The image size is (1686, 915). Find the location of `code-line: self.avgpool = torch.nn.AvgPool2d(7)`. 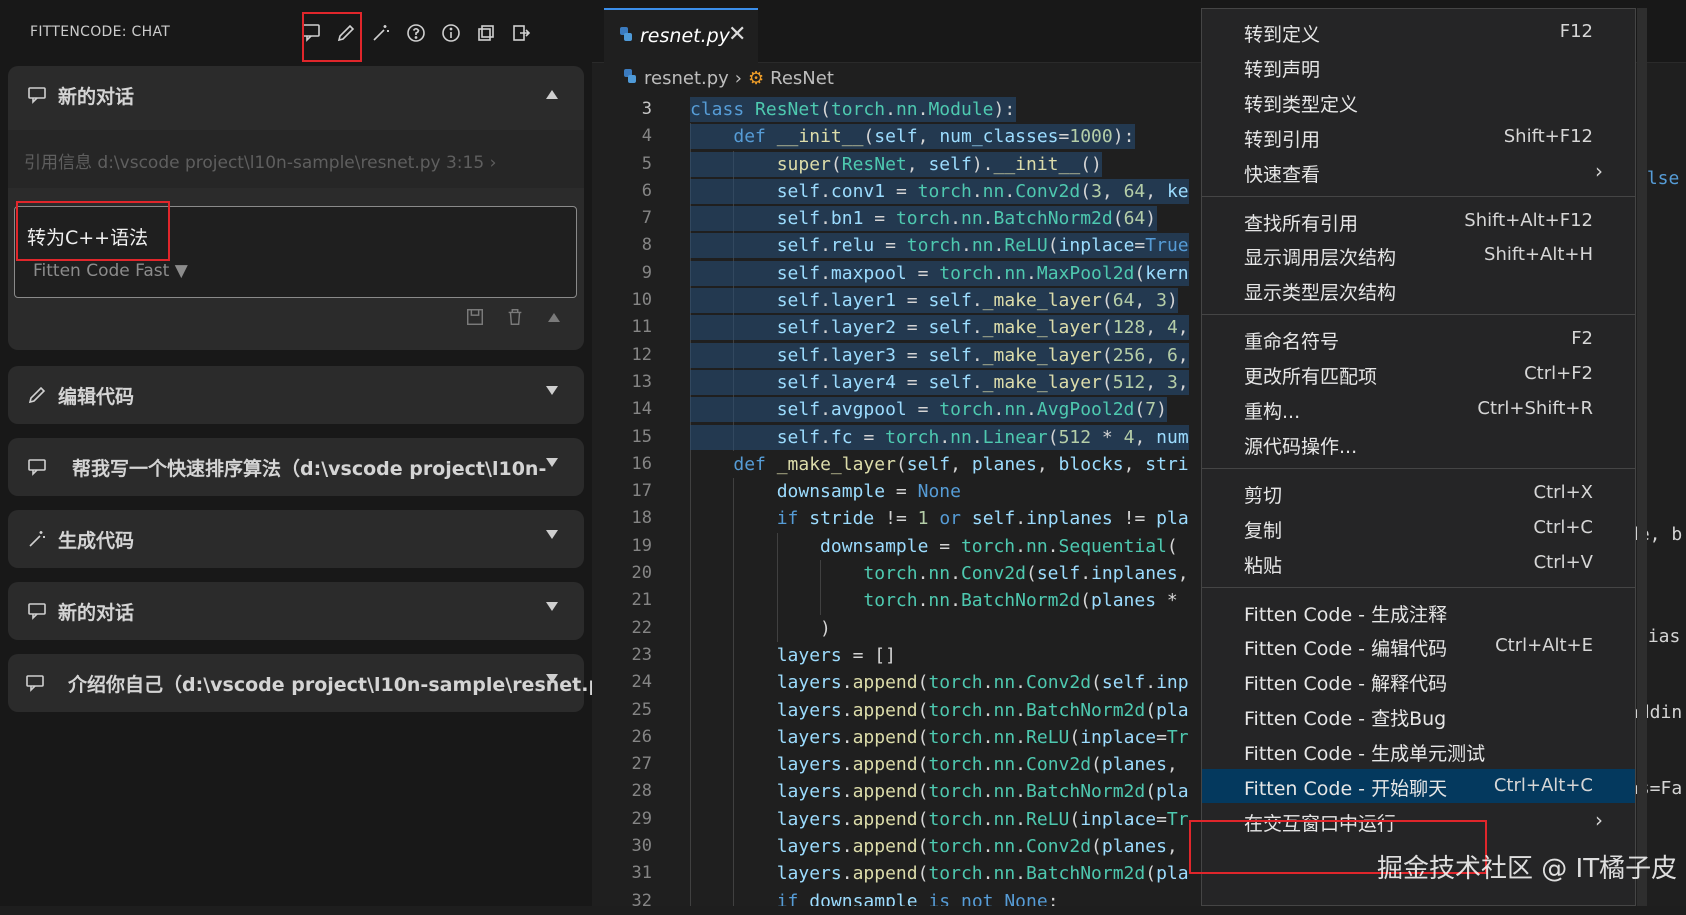

code-line: self.avgpool = torch.nn.AvgPool2d(7) is located at coordinates (950, 410).